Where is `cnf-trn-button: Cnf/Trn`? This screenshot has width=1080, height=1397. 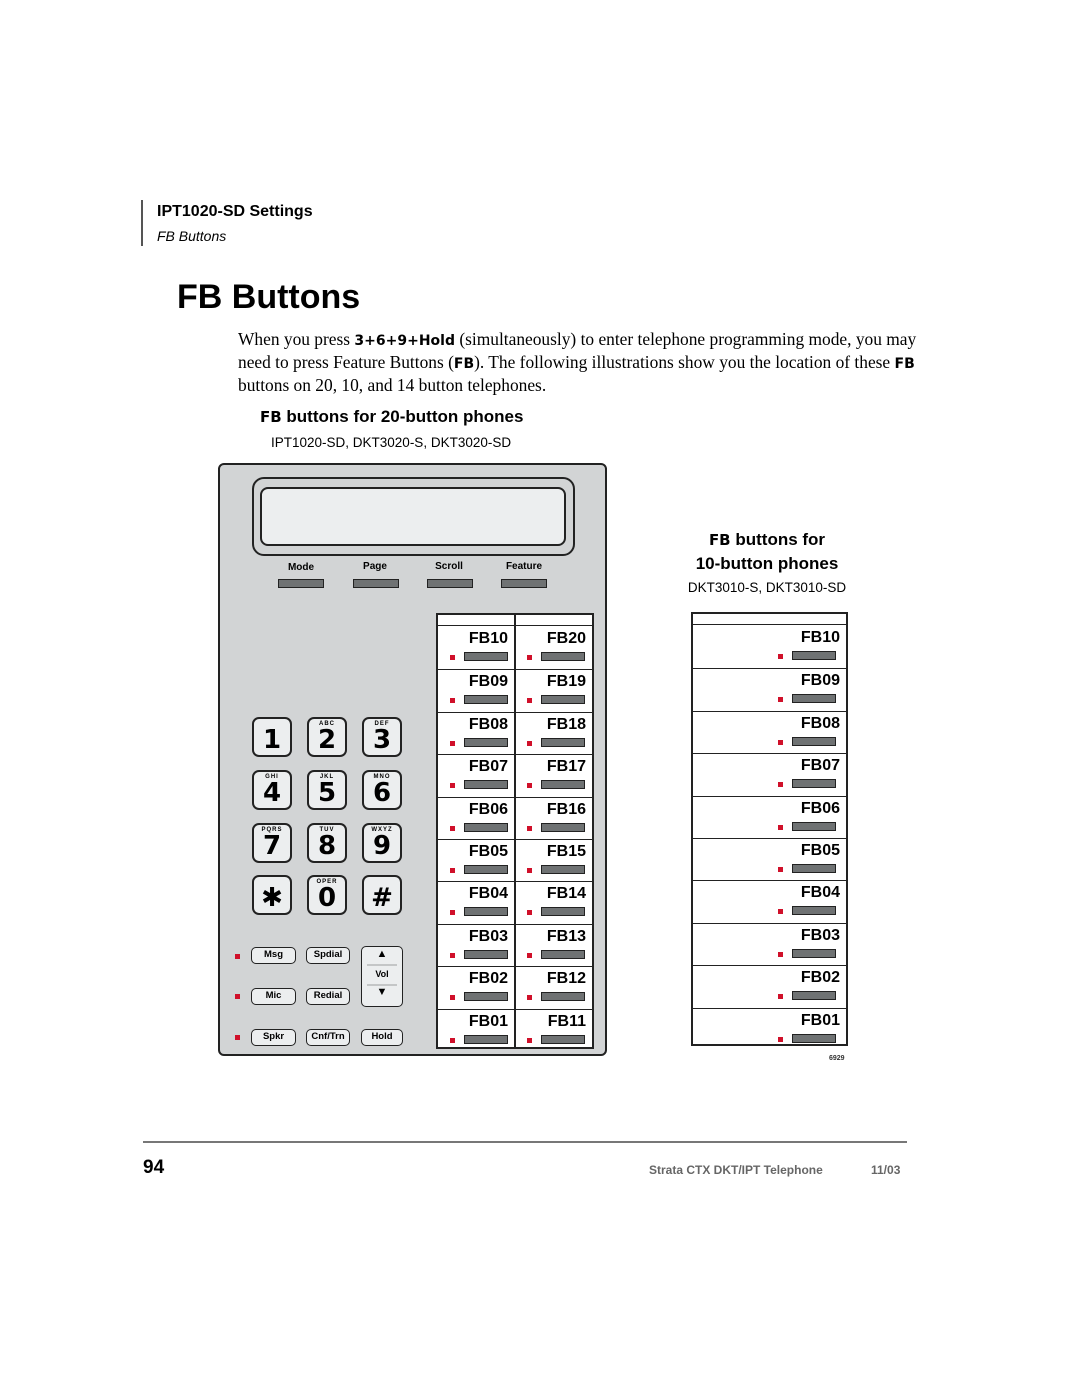 cnf-trn-button: Cnf/Trn is located at coordinates (328, 1037).